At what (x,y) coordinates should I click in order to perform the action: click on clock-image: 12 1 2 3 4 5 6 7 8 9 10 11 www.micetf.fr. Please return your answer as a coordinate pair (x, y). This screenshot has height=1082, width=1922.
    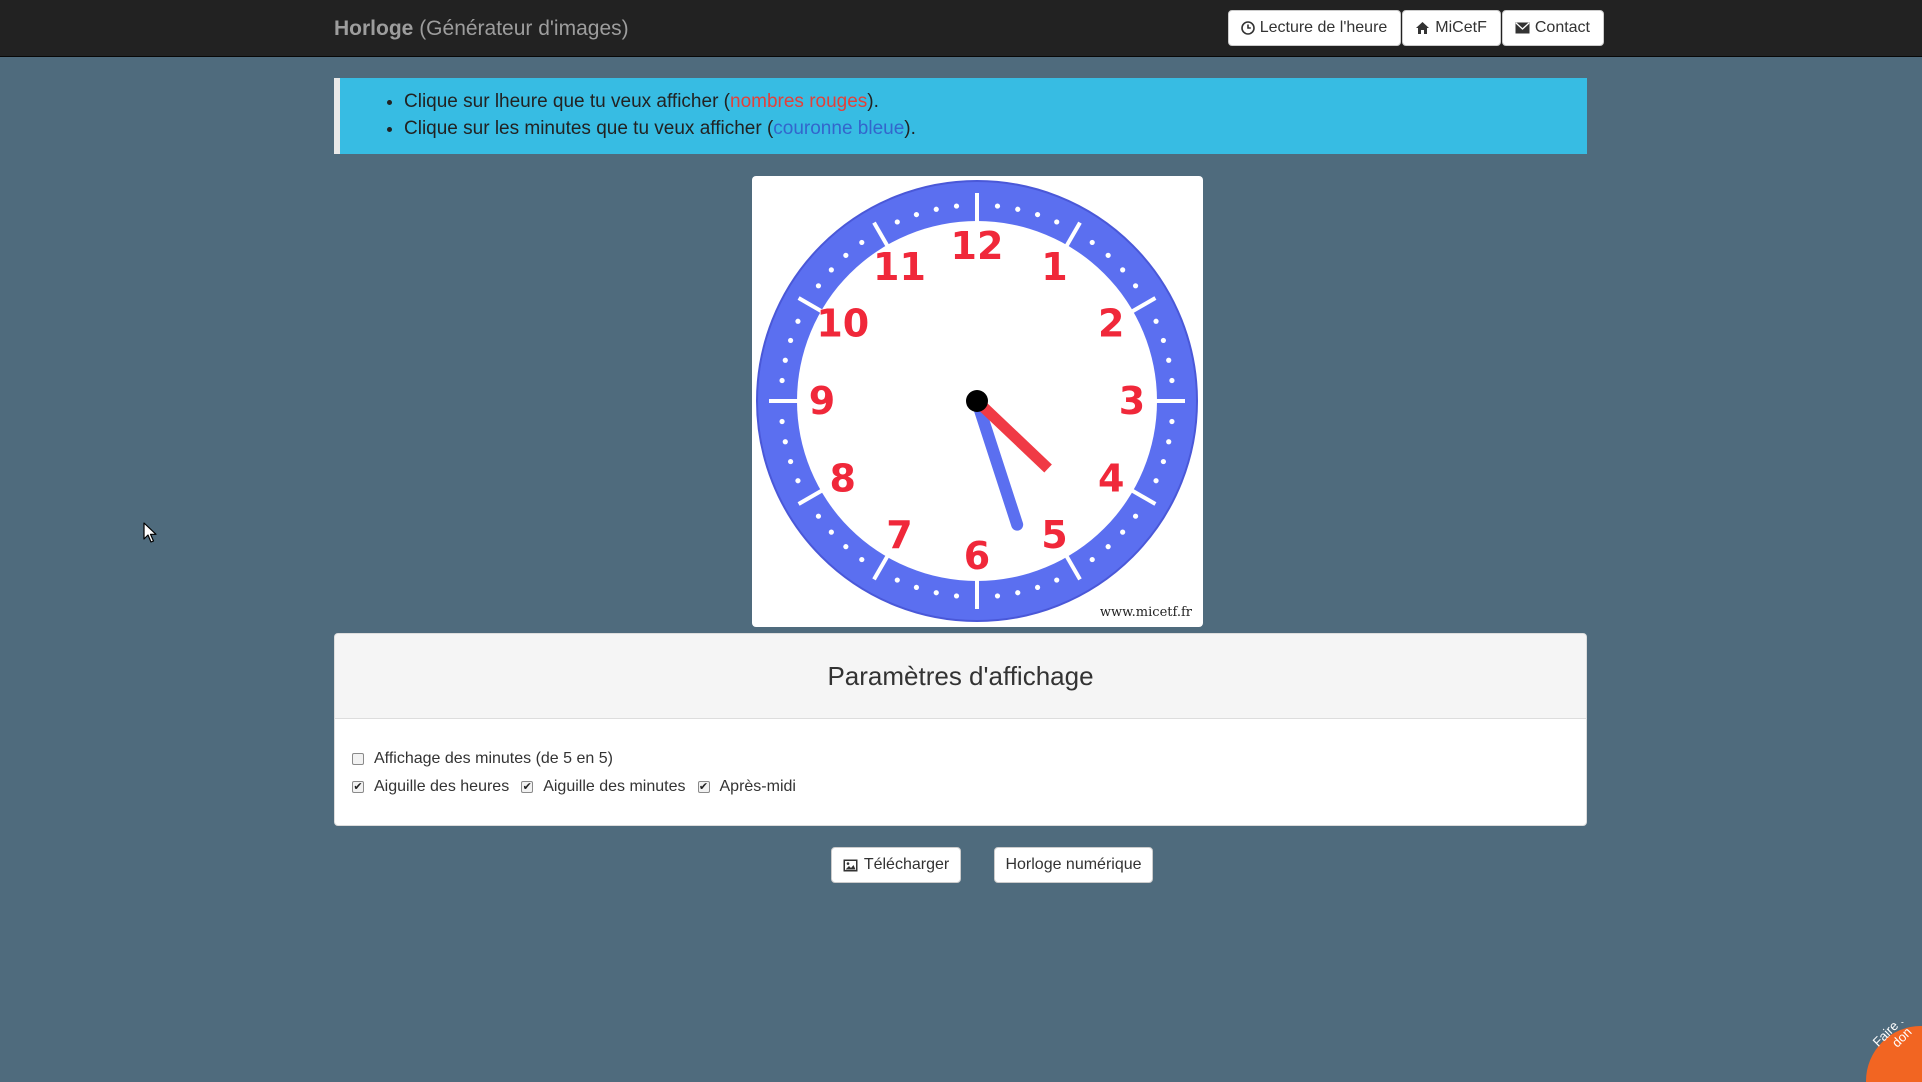
    Looking at the image, I should click on (977, 401).